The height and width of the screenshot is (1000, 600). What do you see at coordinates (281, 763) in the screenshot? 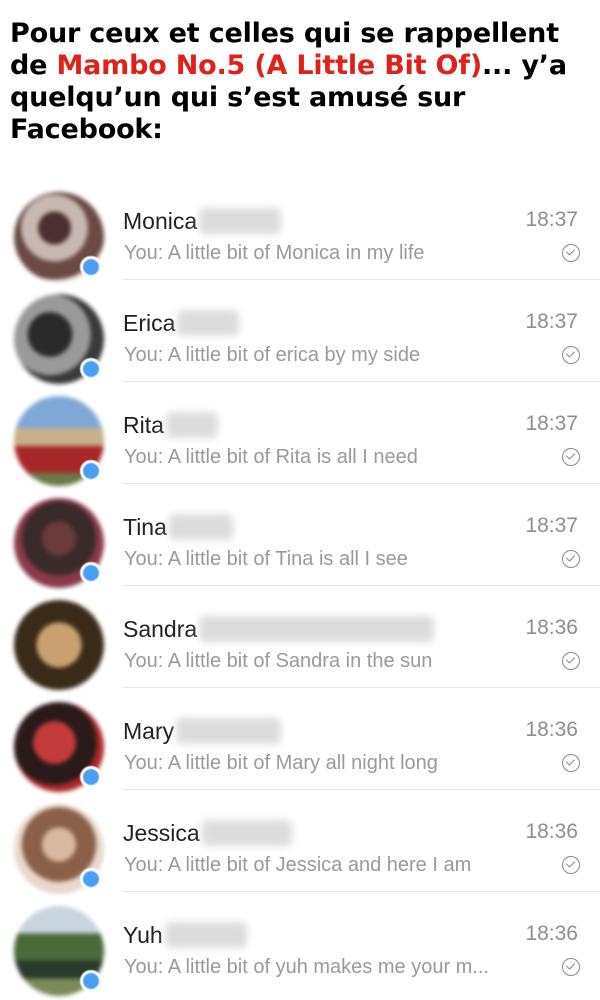
I see `message-preview: You: A little bit of Mary all night long` at bounding box center [281, 763].